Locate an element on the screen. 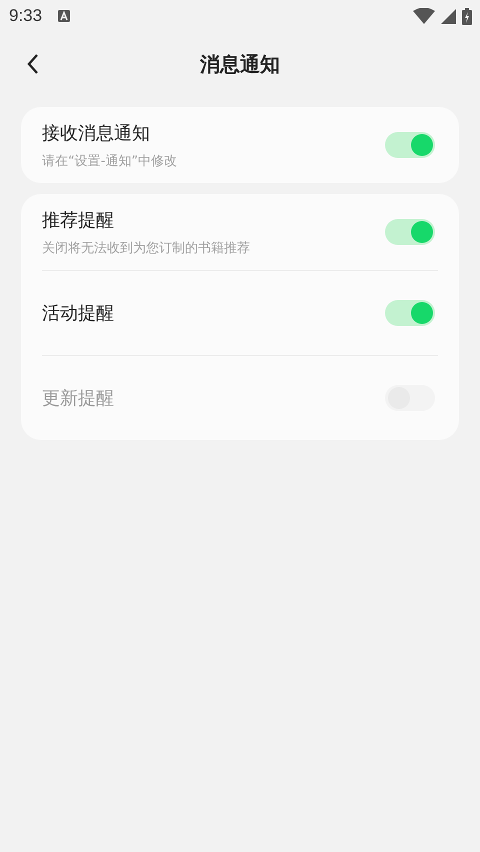 This screenshot has width=480, height=852. status-time: 9:33 is located at coordinates (25, 16).